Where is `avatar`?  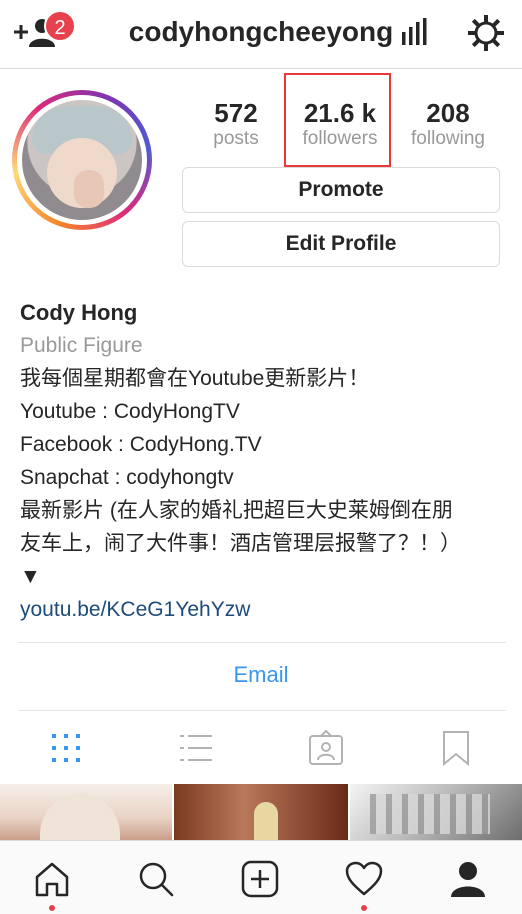
avatar is located at coordinates (82, 160).